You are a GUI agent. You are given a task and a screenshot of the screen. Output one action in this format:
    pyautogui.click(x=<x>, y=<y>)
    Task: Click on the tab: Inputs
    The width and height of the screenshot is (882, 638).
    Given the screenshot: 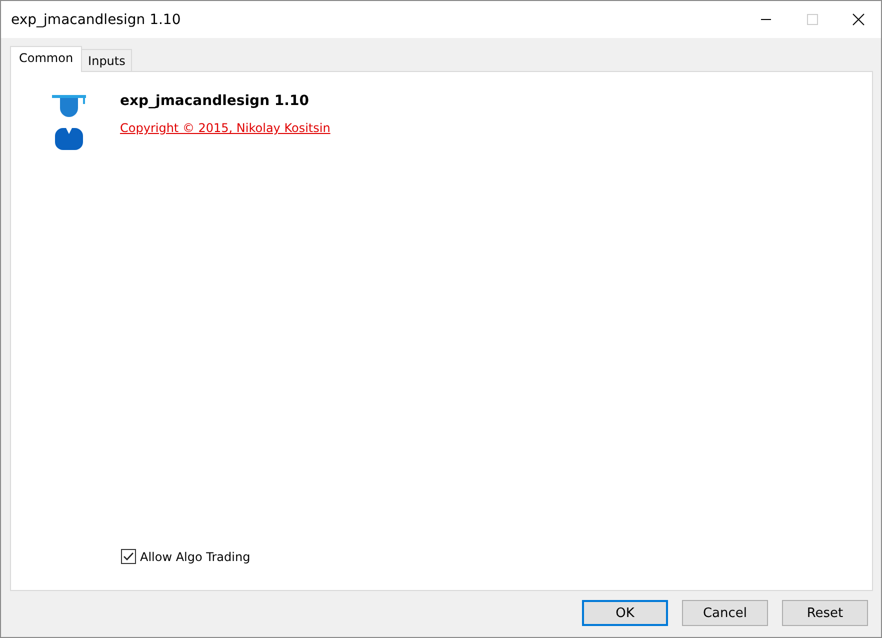 What is the action you would take?
    pyautogui.click(x=106, y=60)
    